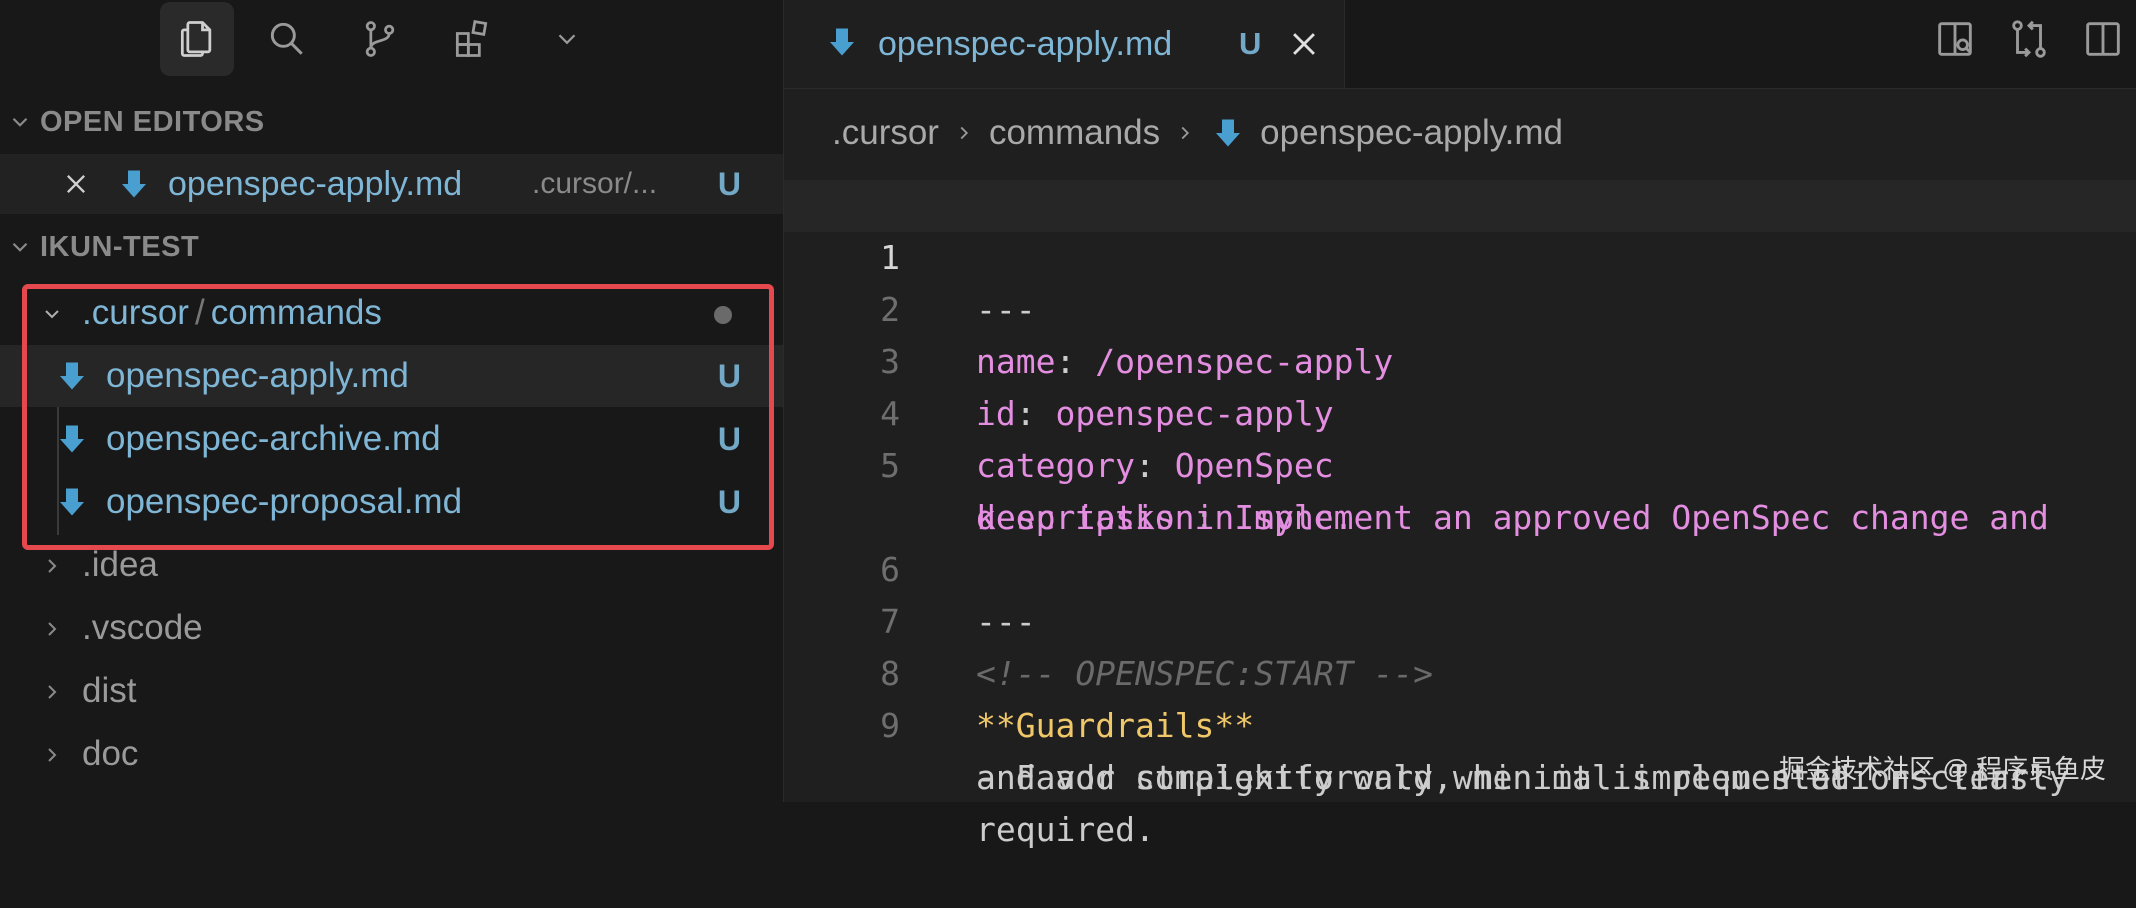 Image resolution: width=2136 pixels, height=908 pixels. What do you see at coordinates (380, 39) in the screenshot?
I see `source-control-icon` at bounding box center [380, 39].